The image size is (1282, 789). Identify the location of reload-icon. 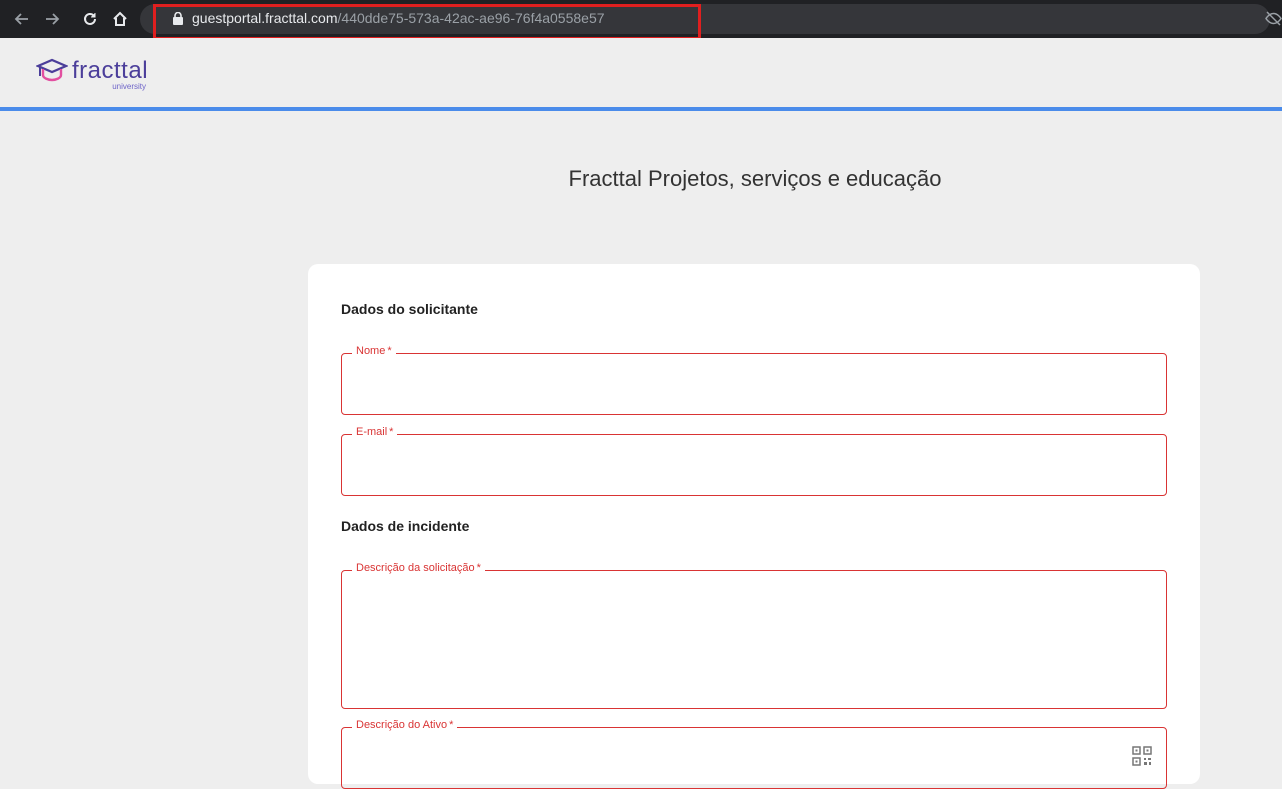
(90, 19).